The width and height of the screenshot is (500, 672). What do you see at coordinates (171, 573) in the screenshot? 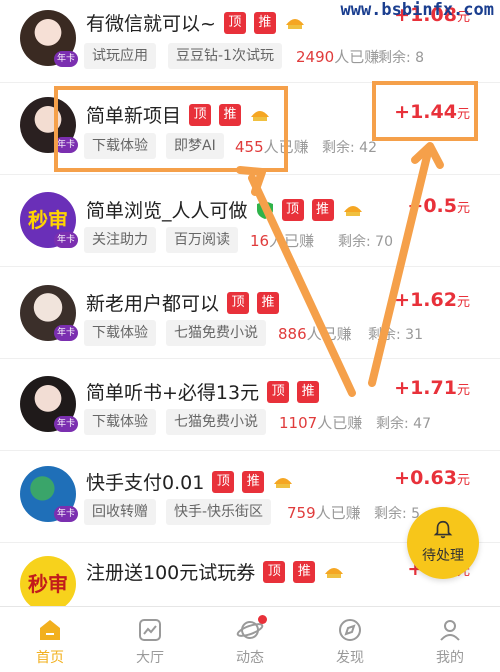
I see `task-title: 注册送100元试玩券` at bounding box center [171, 573].